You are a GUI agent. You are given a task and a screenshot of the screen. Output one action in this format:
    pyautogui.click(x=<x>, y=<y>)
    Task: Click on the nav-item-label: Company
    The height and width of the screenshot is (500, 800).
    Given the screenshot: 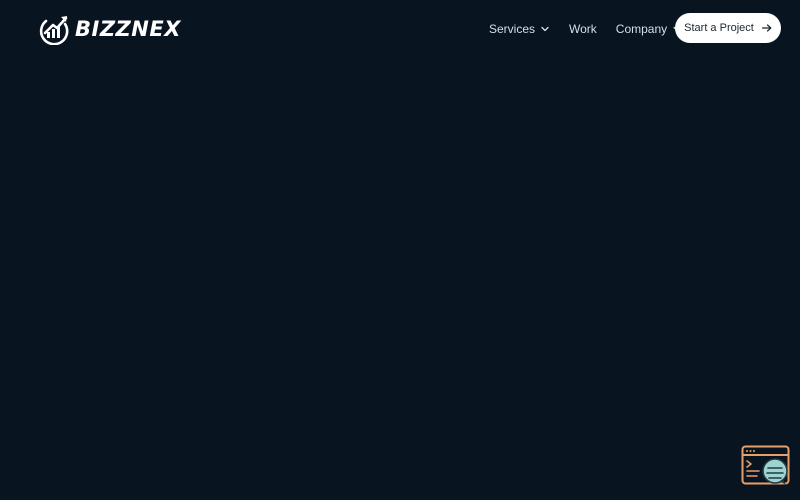 What is the action you would take?
    pyautogui.click(x=641, y=29)
    